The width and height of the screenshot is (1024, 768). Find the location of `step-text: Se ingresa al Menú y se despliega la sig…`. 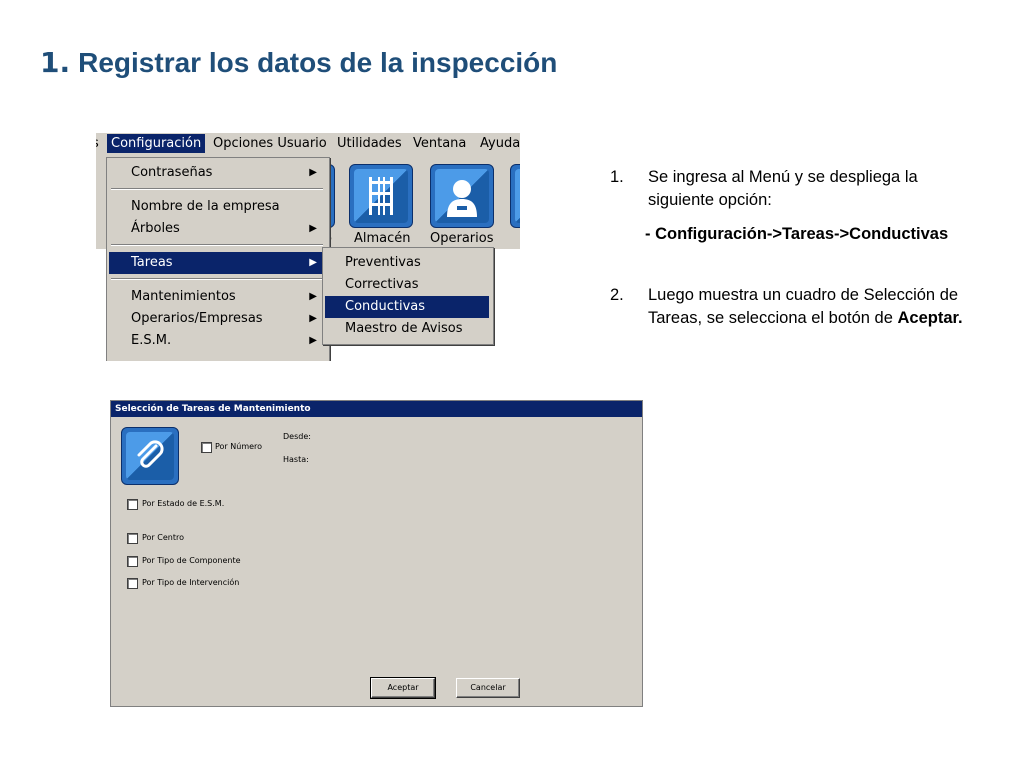

step-text: Se ingresa al Menú y se despliega la sig… is located at coordinates (783, 188).